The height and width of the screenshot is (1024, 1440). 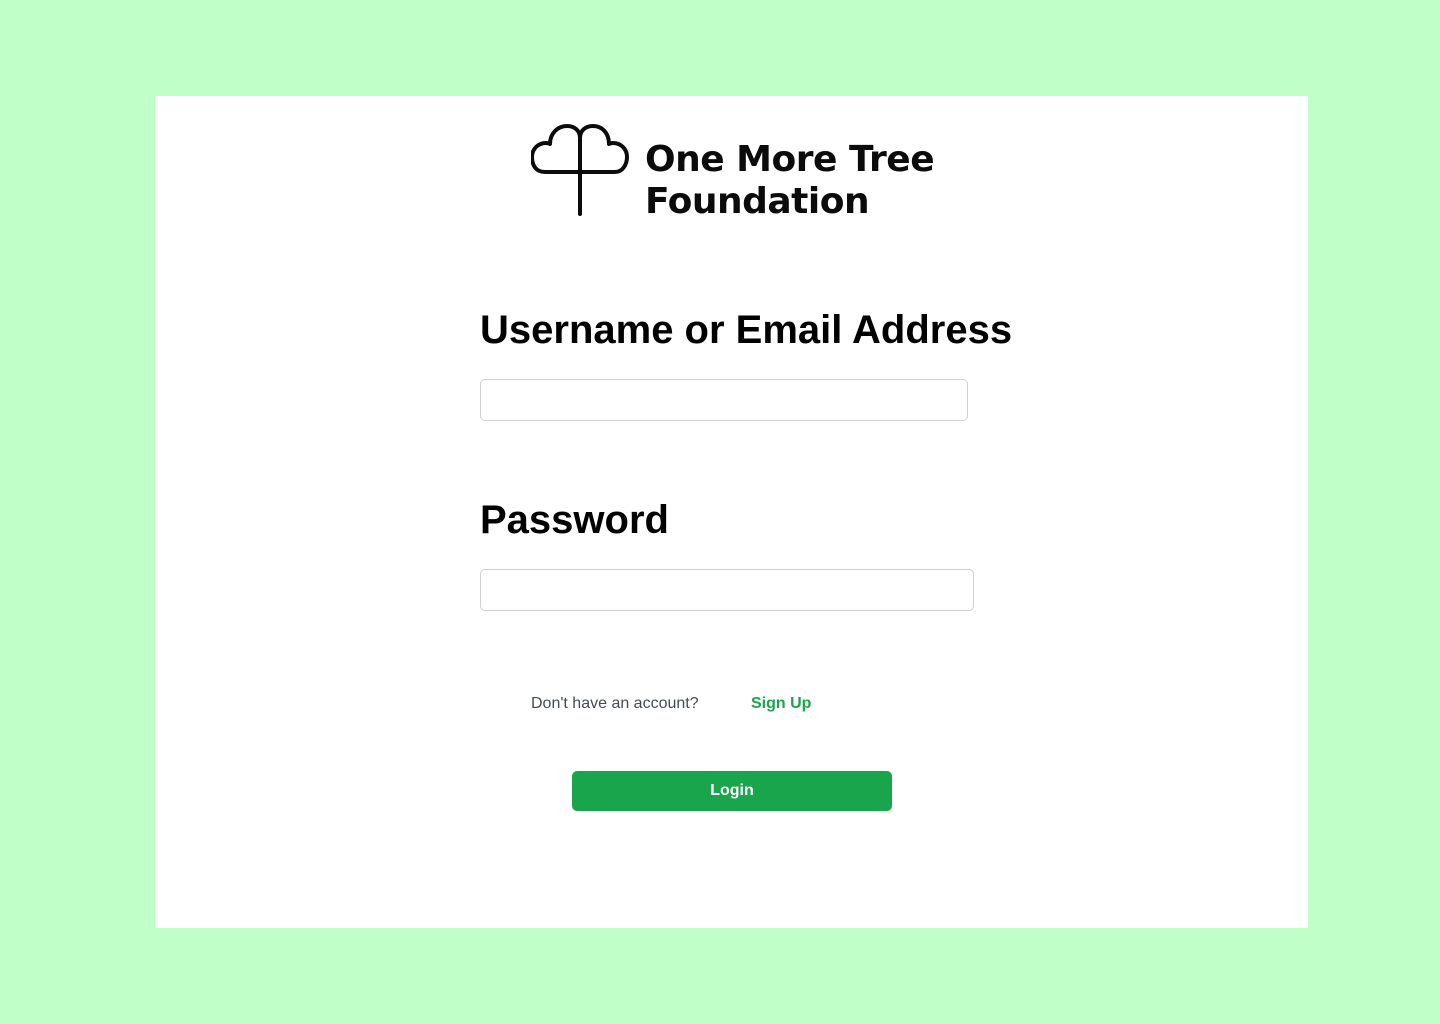 I want to click on username-label: Username or Email Address, so click(x=746, y=330).